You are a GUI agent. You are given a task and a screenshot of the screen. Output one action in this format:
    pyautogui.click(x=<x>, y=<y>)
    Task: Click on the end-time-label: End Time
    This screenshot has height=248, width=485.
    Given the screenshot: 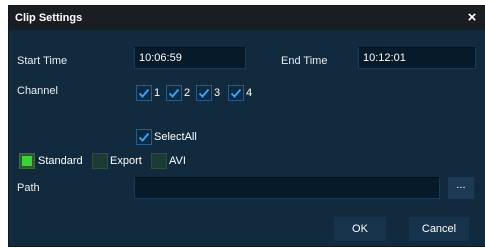 What is the action you would take?
    pyautogui.click(x=304, y=61)
    